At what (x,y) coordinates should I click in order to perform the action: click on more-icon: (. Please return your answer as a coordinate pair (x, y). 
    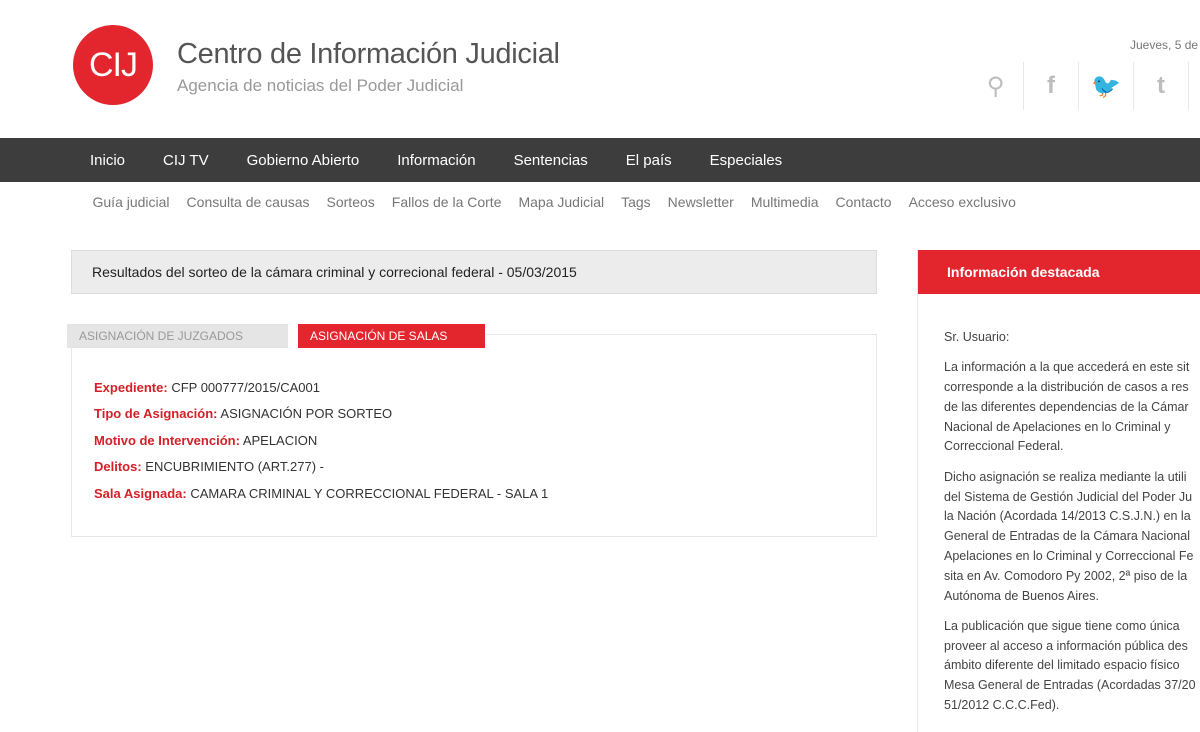
    Looking at the image, I should click on (1194, 86).